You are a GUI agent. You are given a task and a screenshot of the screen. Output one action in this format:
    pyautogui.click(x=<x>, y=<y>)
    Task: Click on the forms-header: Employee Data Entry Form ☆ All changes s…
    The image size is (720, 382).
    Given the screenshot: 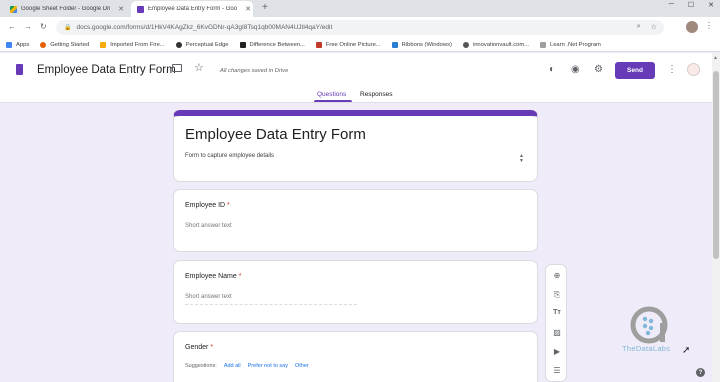 What is the action you would take?
    pyautogui.click(x=360, y=78)
    